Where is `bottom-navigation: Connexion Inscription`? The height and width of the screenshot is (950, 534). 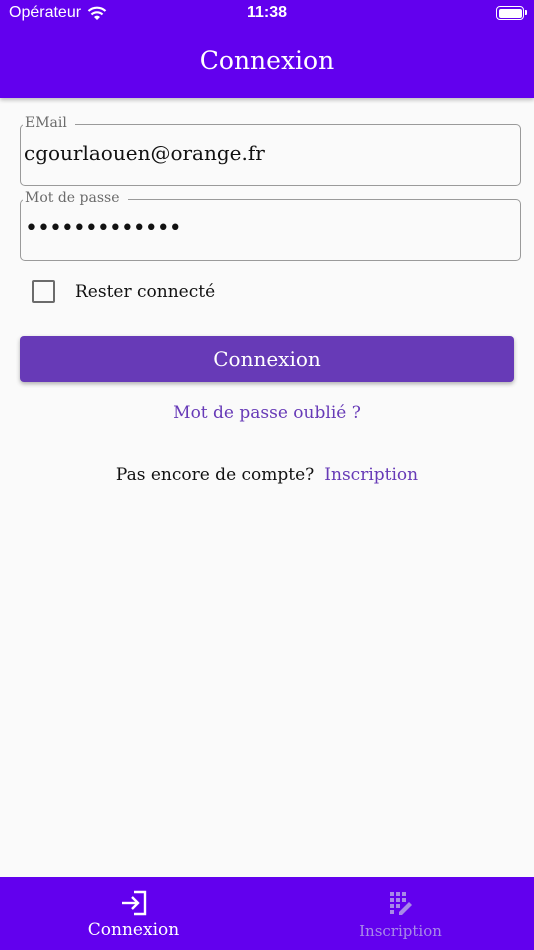 bottom-navigation: Connexion Inscription is located at coordinates (267, 913).